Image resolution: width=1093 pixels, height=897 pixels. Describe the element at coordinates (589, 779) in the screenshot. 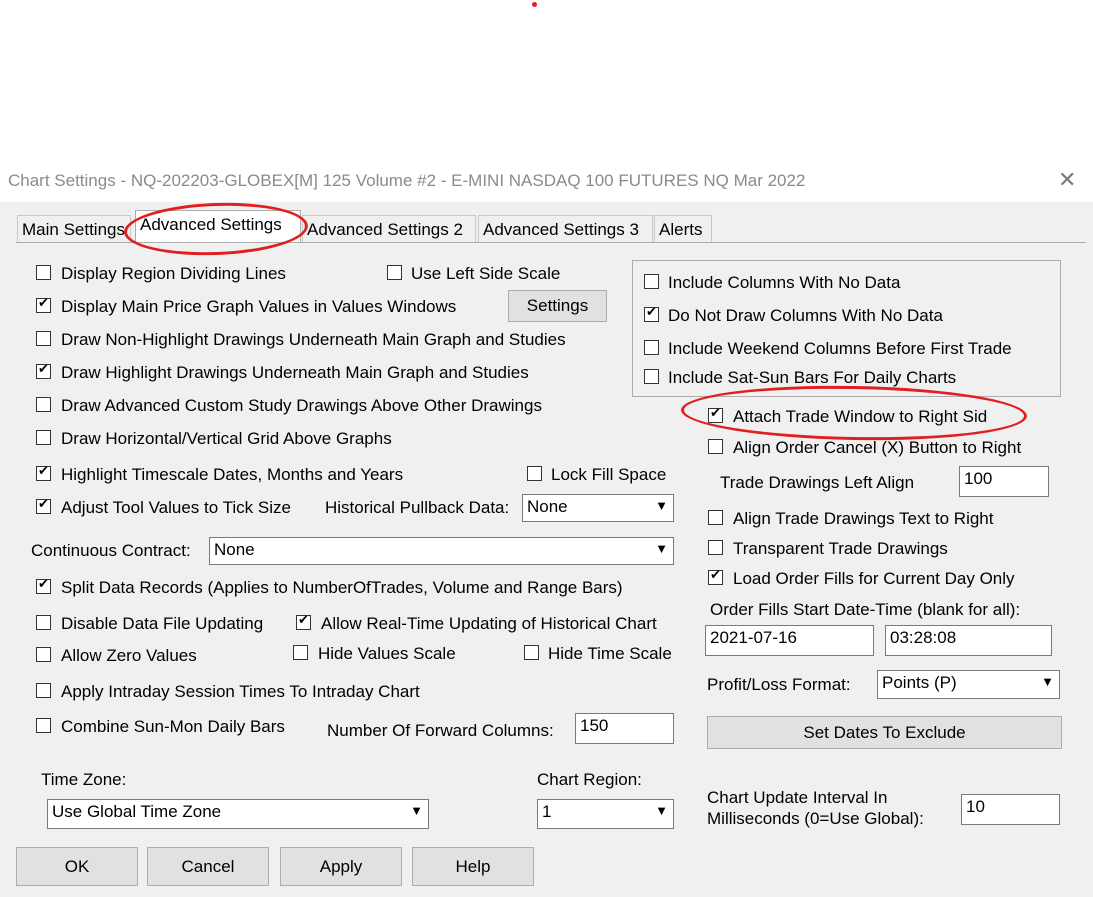

I see `chart-region-label: Chart Region:` at that location.